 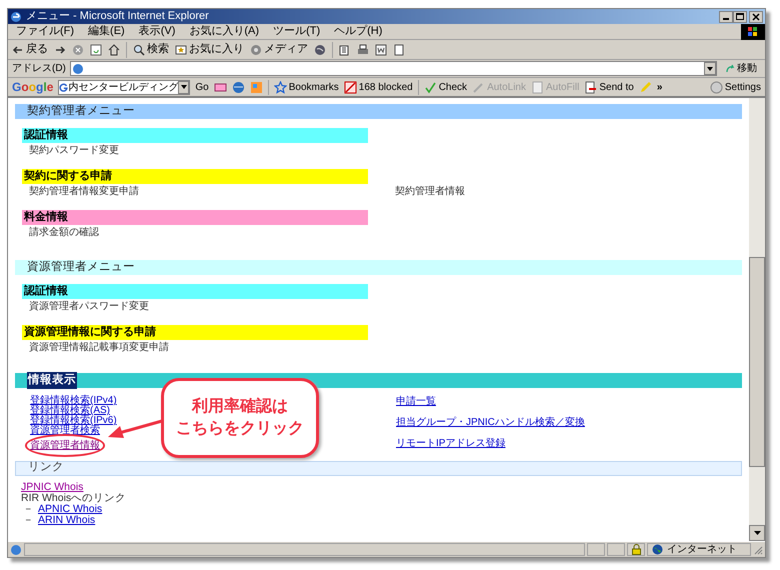 What do you see at coordinates (195, 332) in the screenshot?
I see `group-header: 資源管理情報に関する申請` at bounding box center [195, 332].